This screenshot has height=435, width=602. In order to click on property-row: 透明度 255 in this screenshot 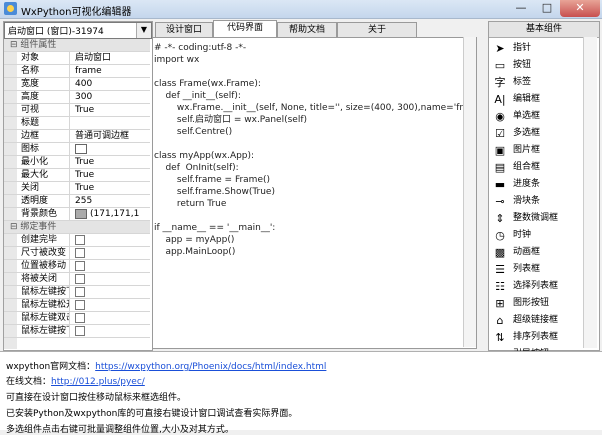, I will do `click(77, 201)`.